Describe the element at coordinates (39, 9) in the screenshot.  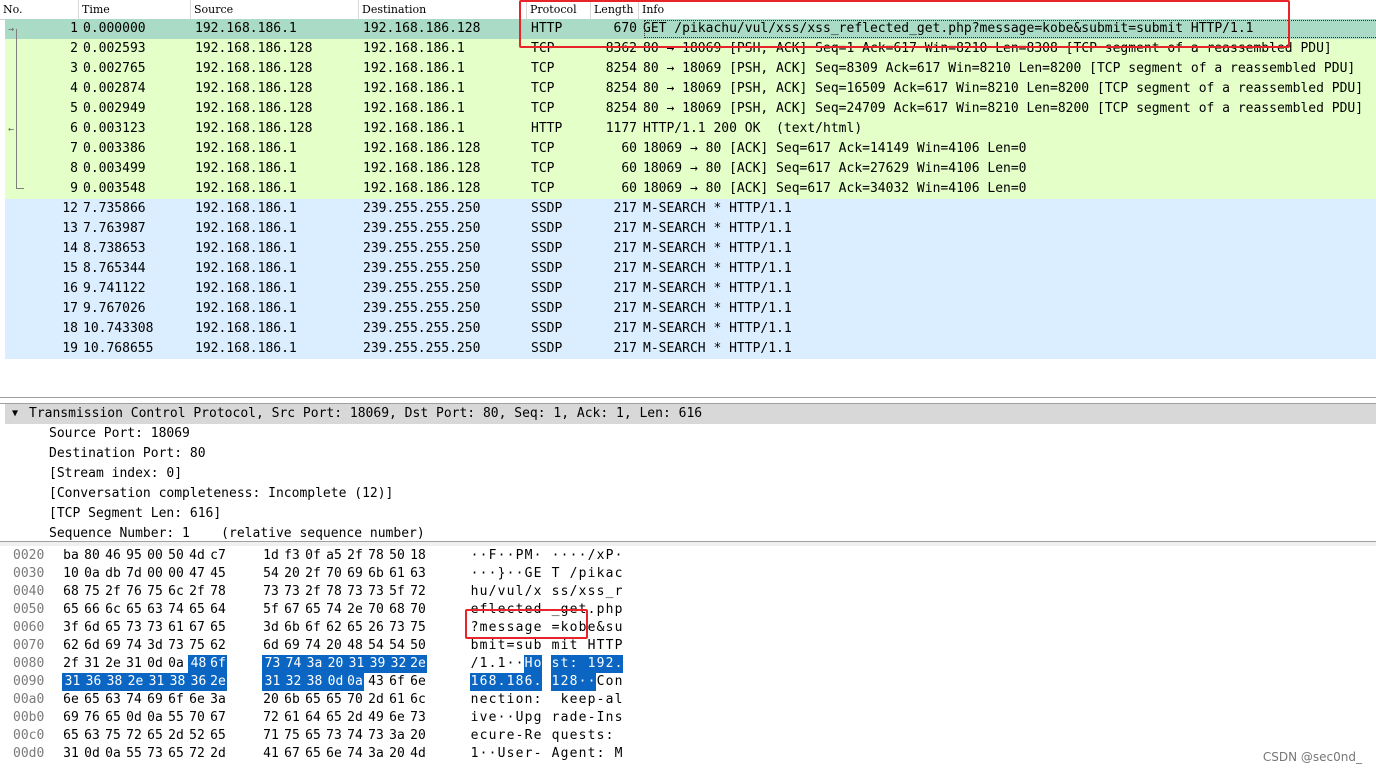
I see `column-header-no: No.` at that location.